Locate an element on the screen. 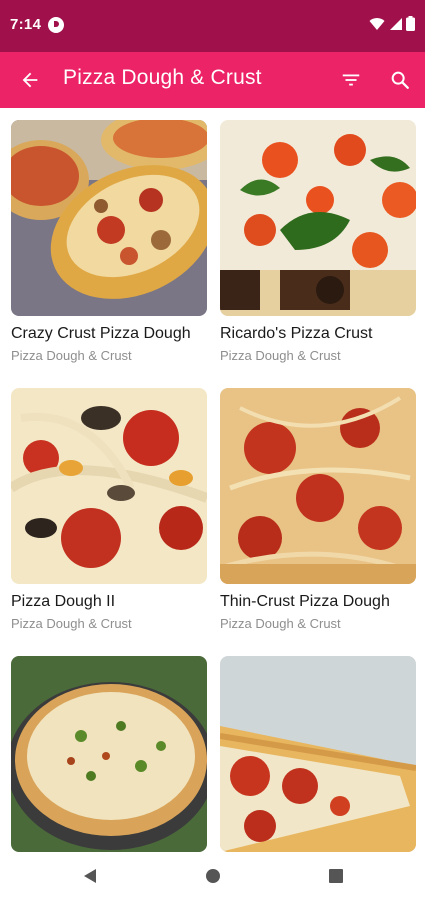 Image resolution: width=425 pixels, height=900 pixels. filter-button is located at coordinates (351, 80).